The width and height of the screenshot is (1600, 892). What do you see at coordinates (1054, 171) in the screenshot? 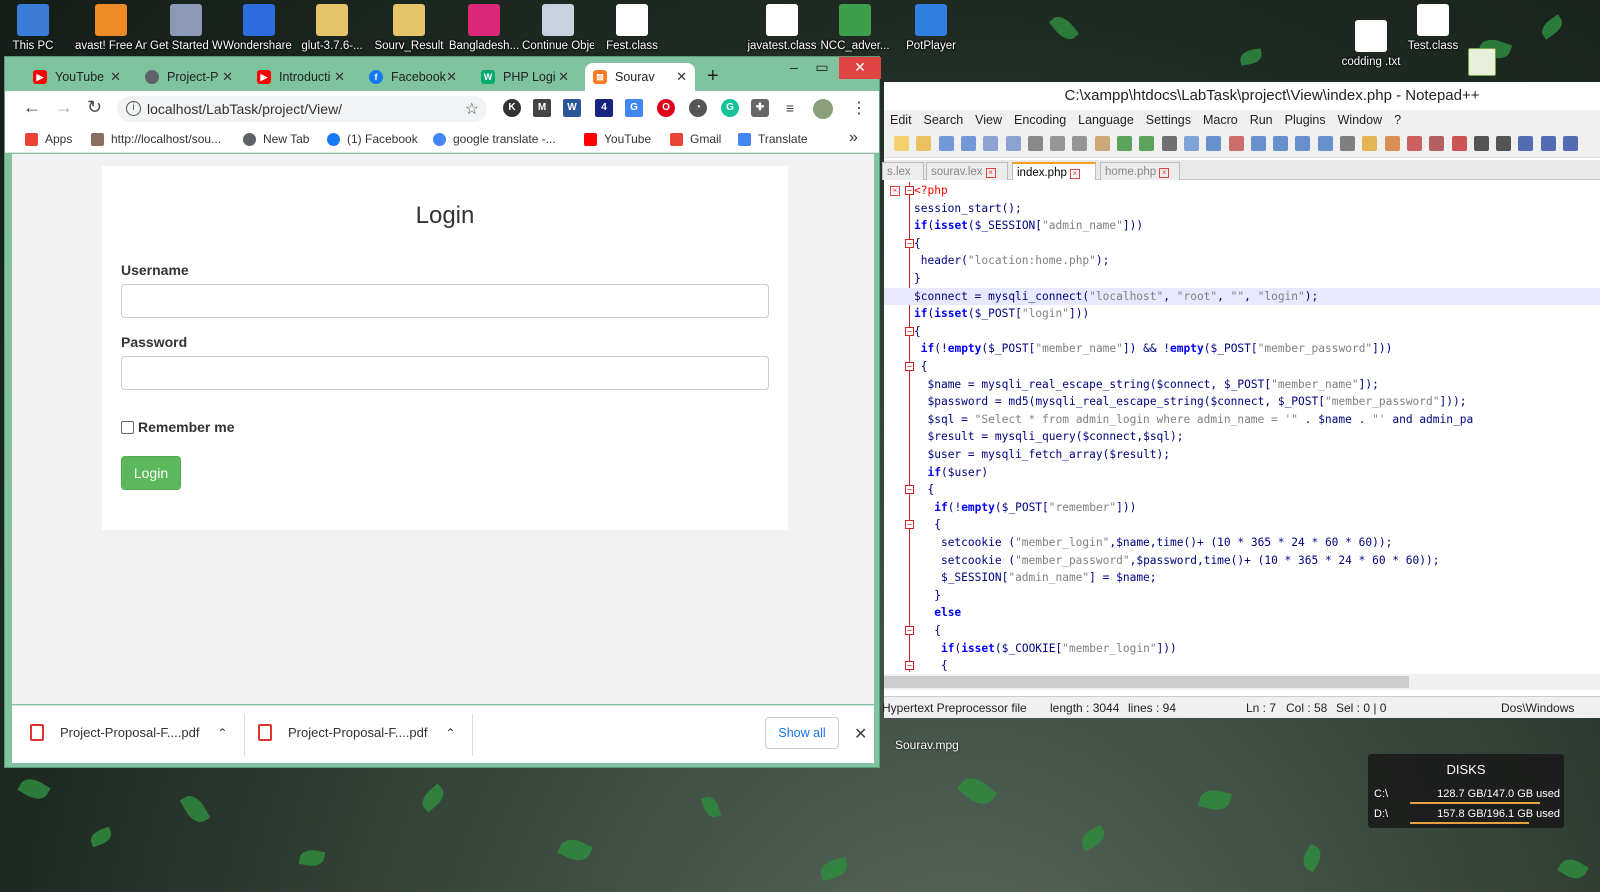
I see `tab-index-php: index.php ×` at bounding box center [1054, 171].